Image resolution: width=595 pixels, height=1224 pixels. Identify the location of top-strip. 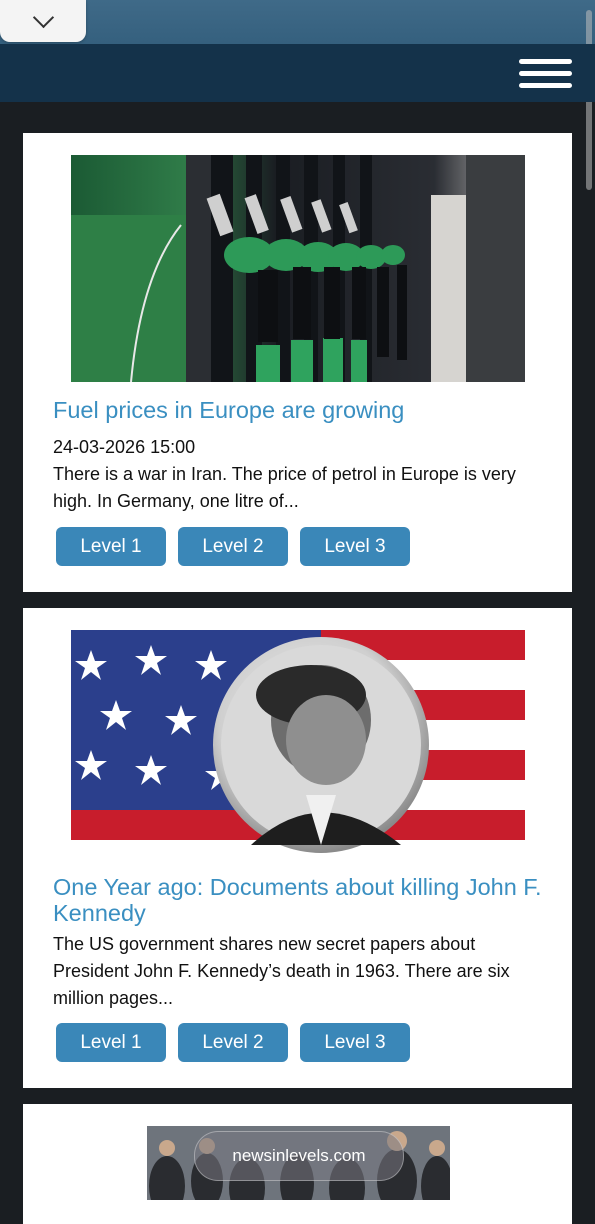
(297, 22).